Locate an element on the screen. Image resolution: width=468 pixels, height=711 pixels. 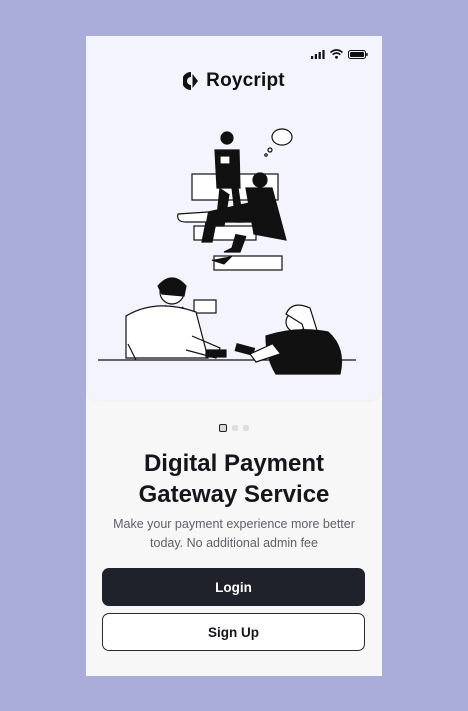
login-button: Login is located at coordinates (233, 587).